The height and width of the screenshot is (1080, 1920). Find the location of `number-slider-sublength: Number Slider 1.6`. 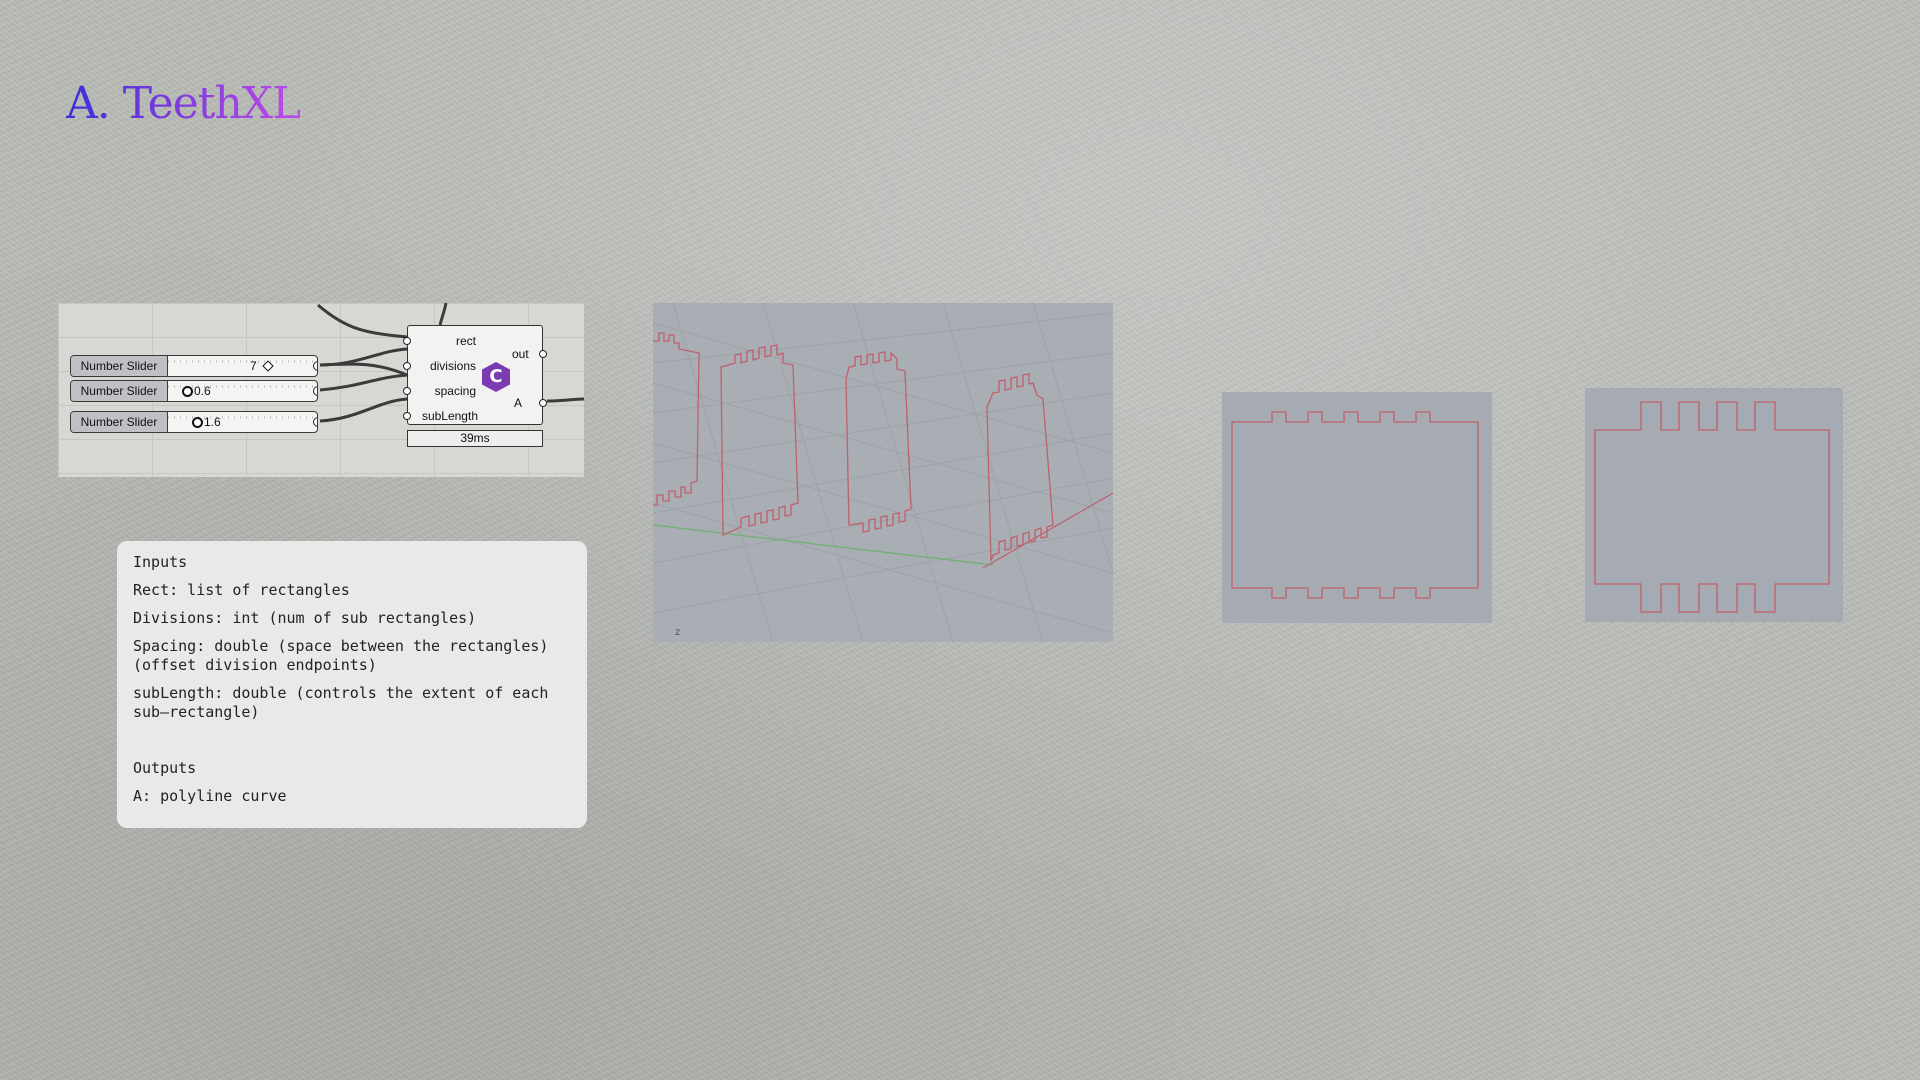

number-slider-sublength: Number Slider 1.6 is located at coordinates (194, 422).